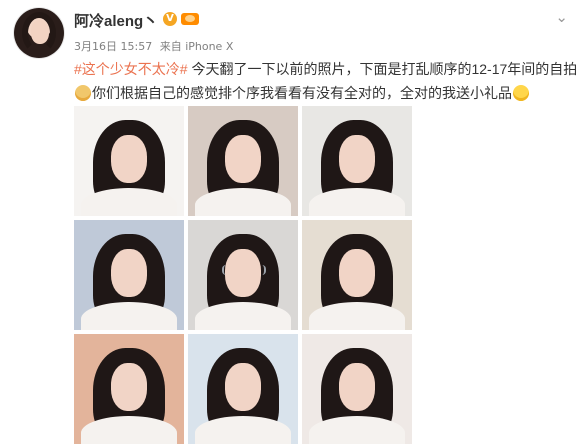 This screenshot has width=586, height=444. I want to click on smile-emoji-icon, so click(521, 93).